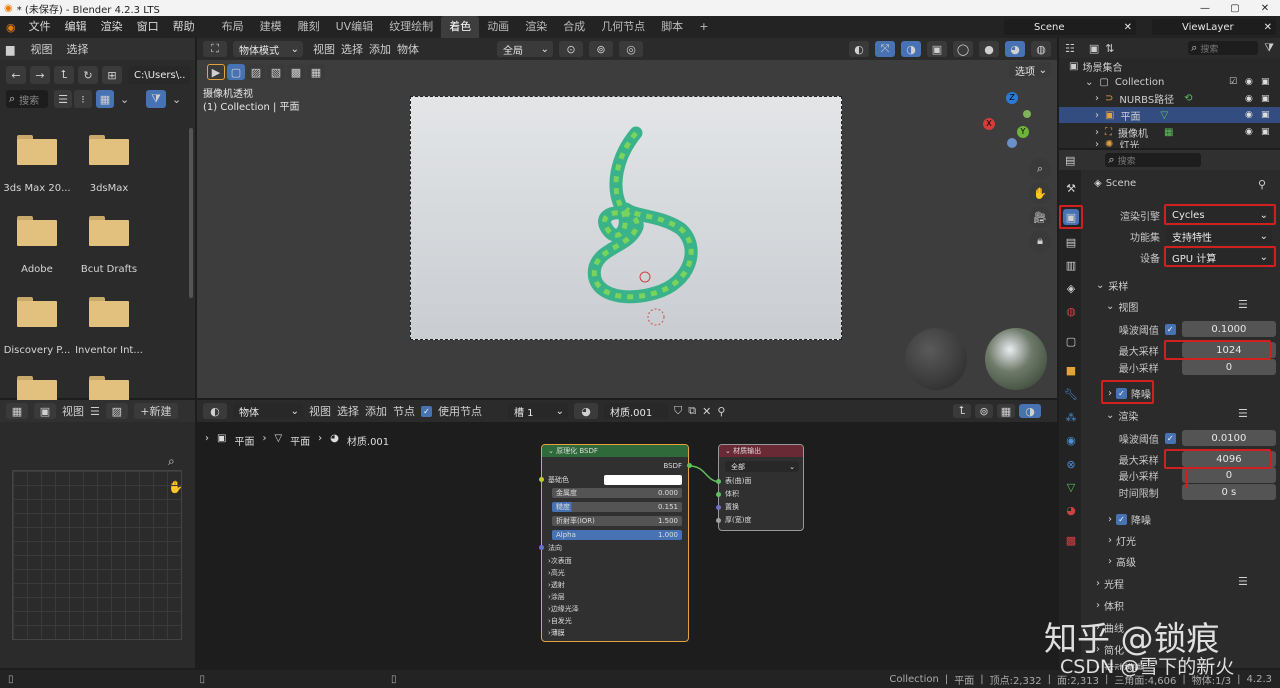 This screenshot has width=1280, height=688. What do you see at coordinates (460, 27) in the screenshot?
I see `tab-shading: 着色` at bounding box center [460, 27].